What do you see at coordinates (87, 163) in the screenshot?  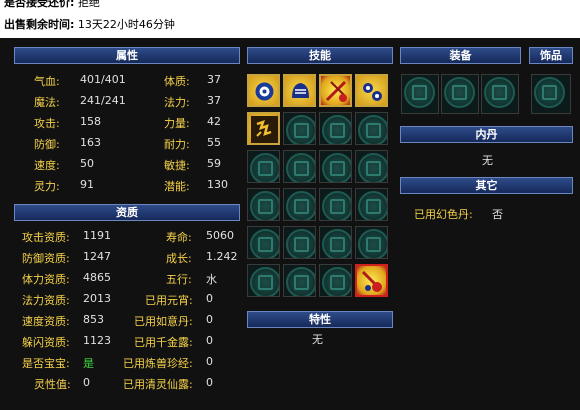 I see `attr-value: 50` at bounding box center [87, 163].